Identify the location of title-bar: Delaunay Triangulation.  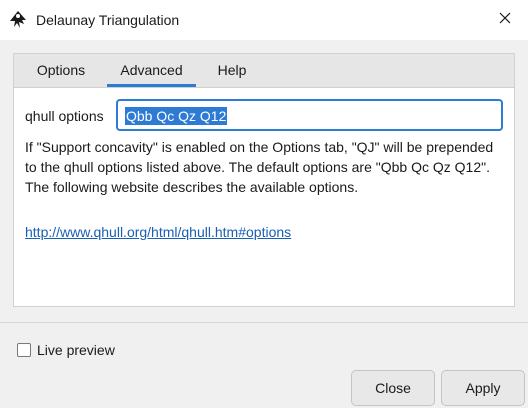
(264, 20).